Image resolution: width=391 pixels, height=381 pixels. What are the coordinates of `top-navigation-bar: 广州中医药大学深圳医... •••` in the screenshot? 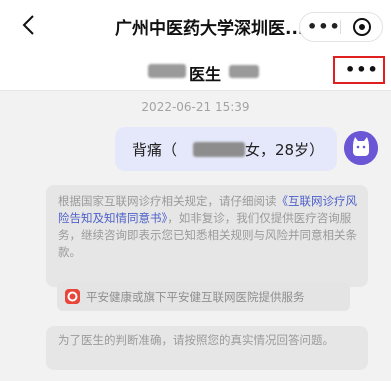 It's located at (195, 26).